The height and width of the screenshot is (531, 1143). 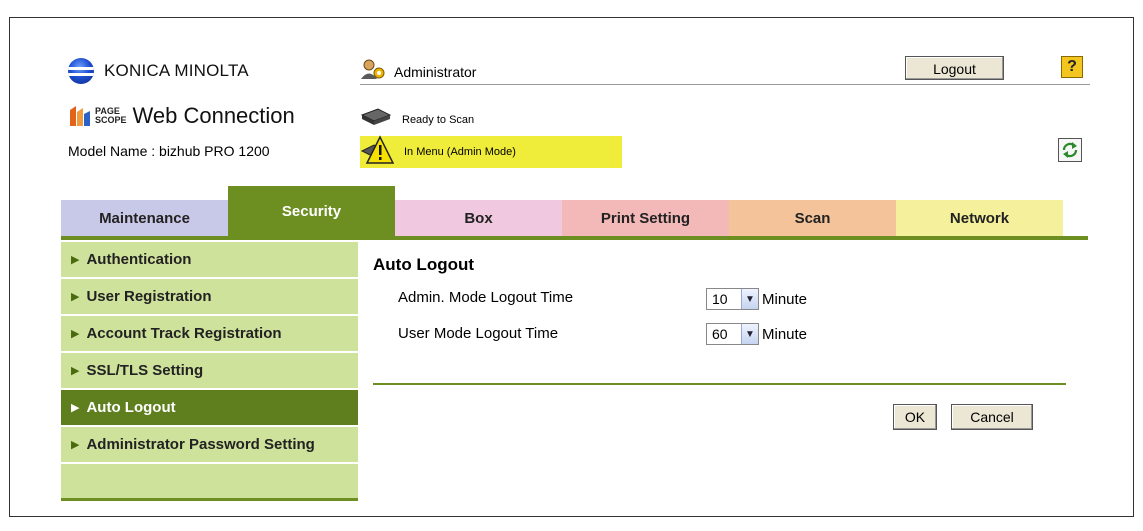 What do you see at coordinates (111, 120) in the screenshot?
I see `pagescope-line2: SCOPE` at bounding box center [111, 120].